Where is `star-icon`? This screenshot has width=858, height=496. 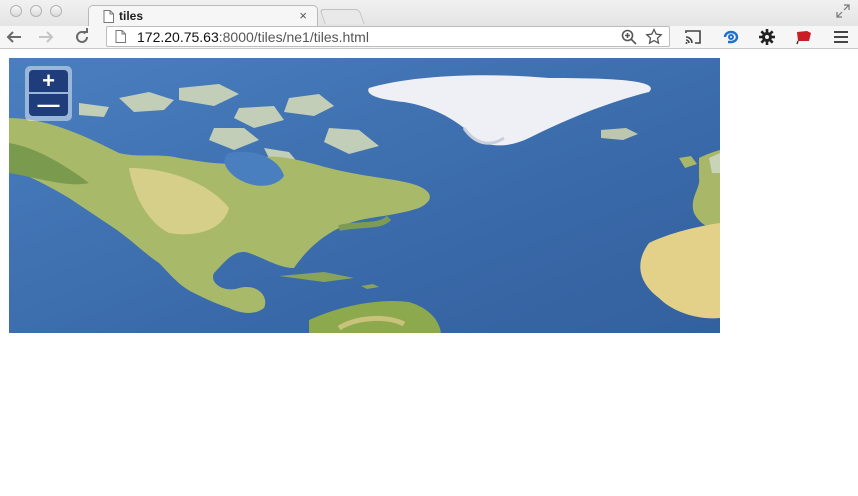
star-icon is located at coordinates (654, 37).